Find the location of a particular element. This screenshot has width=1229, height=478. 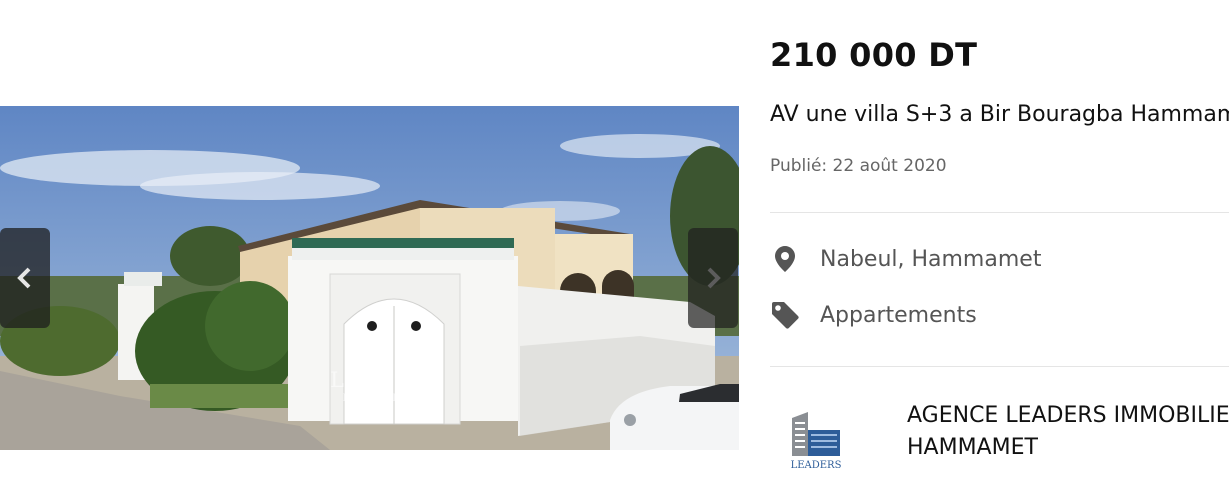

agency-logo-text: LEADERS is located at coordinates (816, 465).